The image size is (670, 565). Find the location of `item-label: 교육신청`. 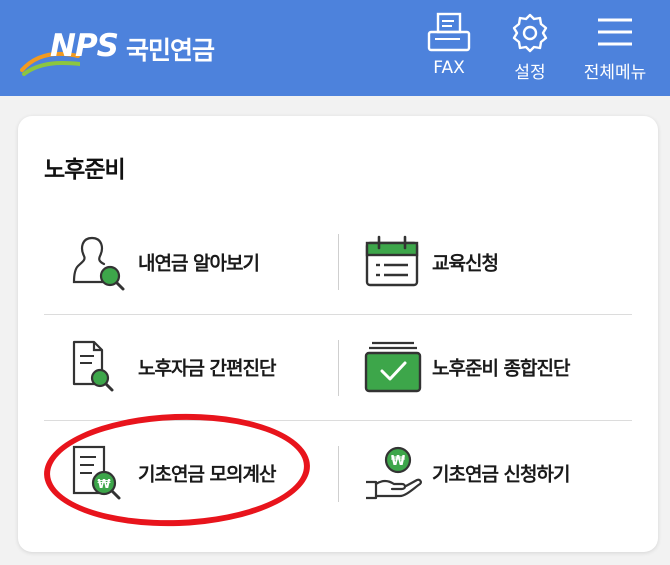

item-label: 교육신청 is located at coordinates (465, 263).